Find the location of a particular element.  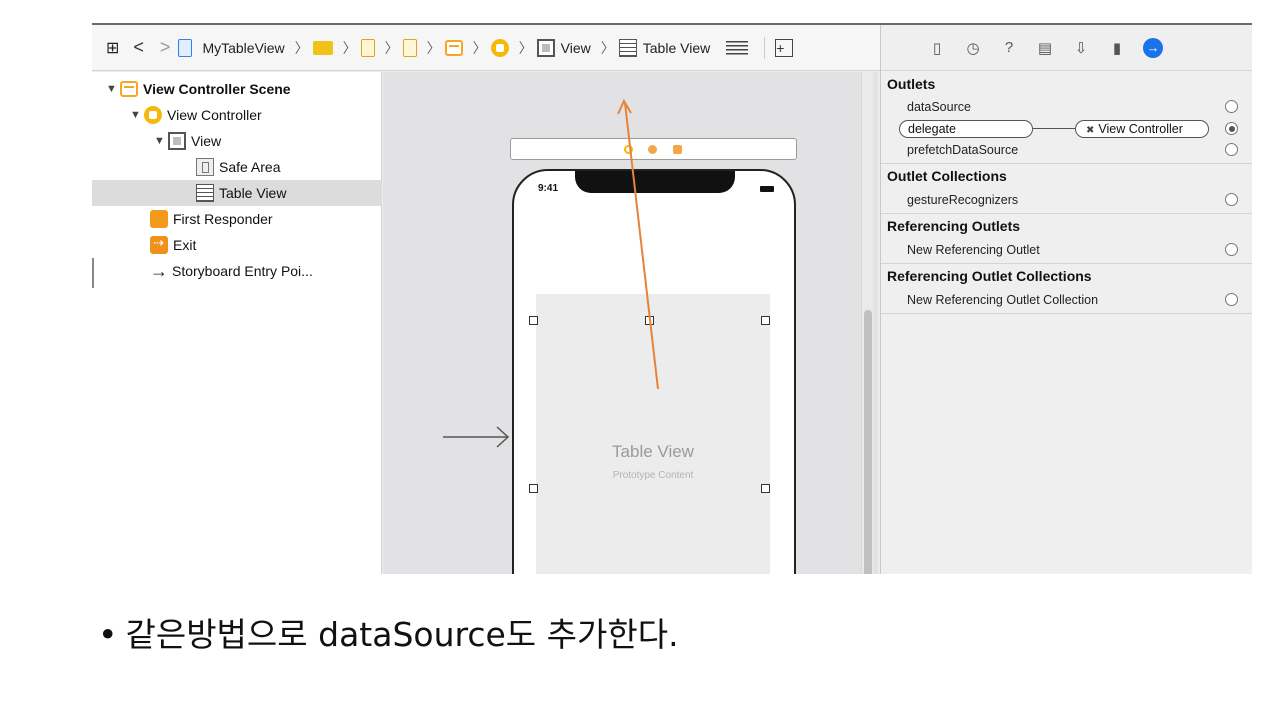

history-inspector-icon: ◷ is located at coordinates (973, 48).